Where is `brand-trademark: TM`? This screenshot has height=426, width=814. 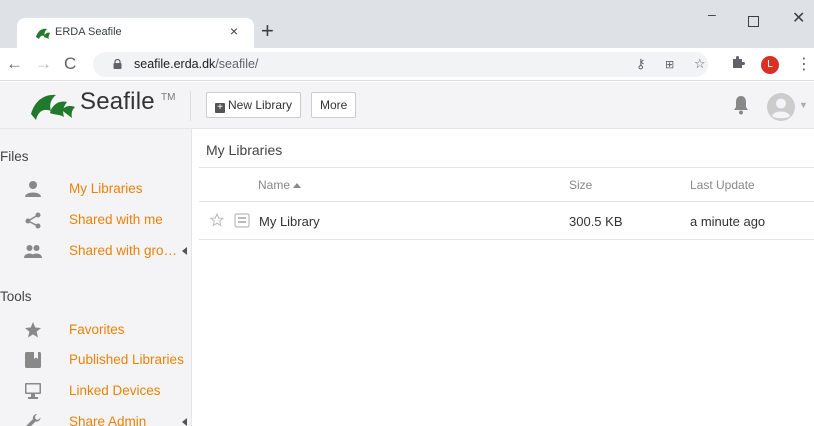
brand-trademark: TM is located at coordinates (168, 97).